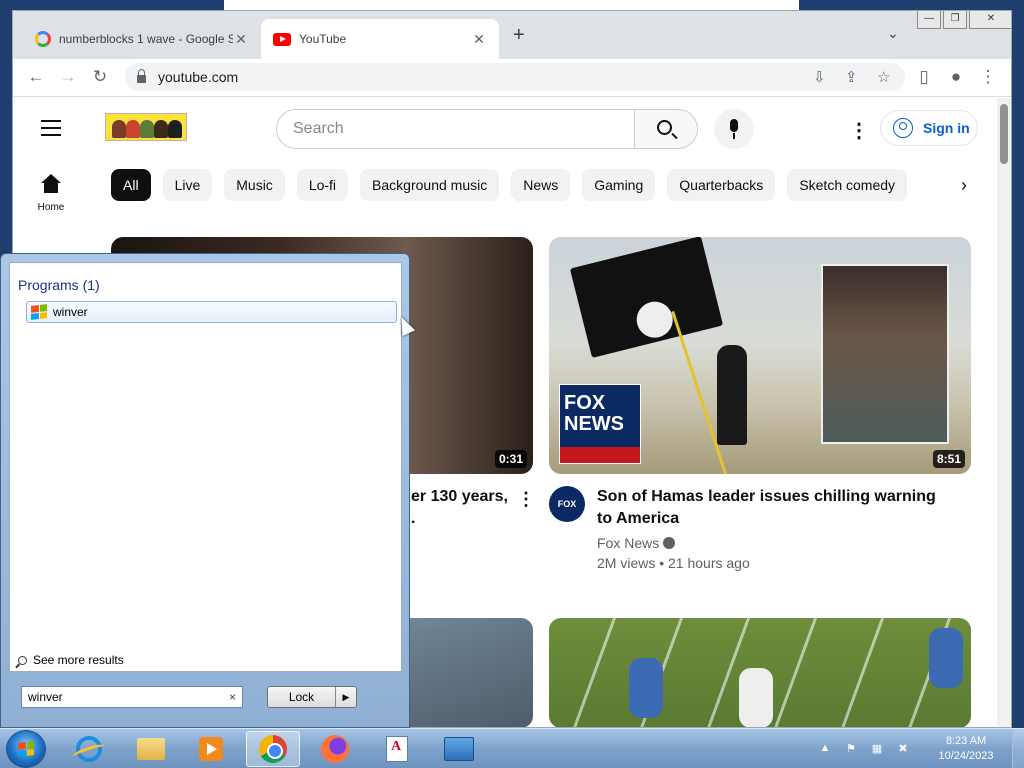 This screenshot has width=1024, height=768. I want to click on chip-background-music: Background music, so click(430, 185).